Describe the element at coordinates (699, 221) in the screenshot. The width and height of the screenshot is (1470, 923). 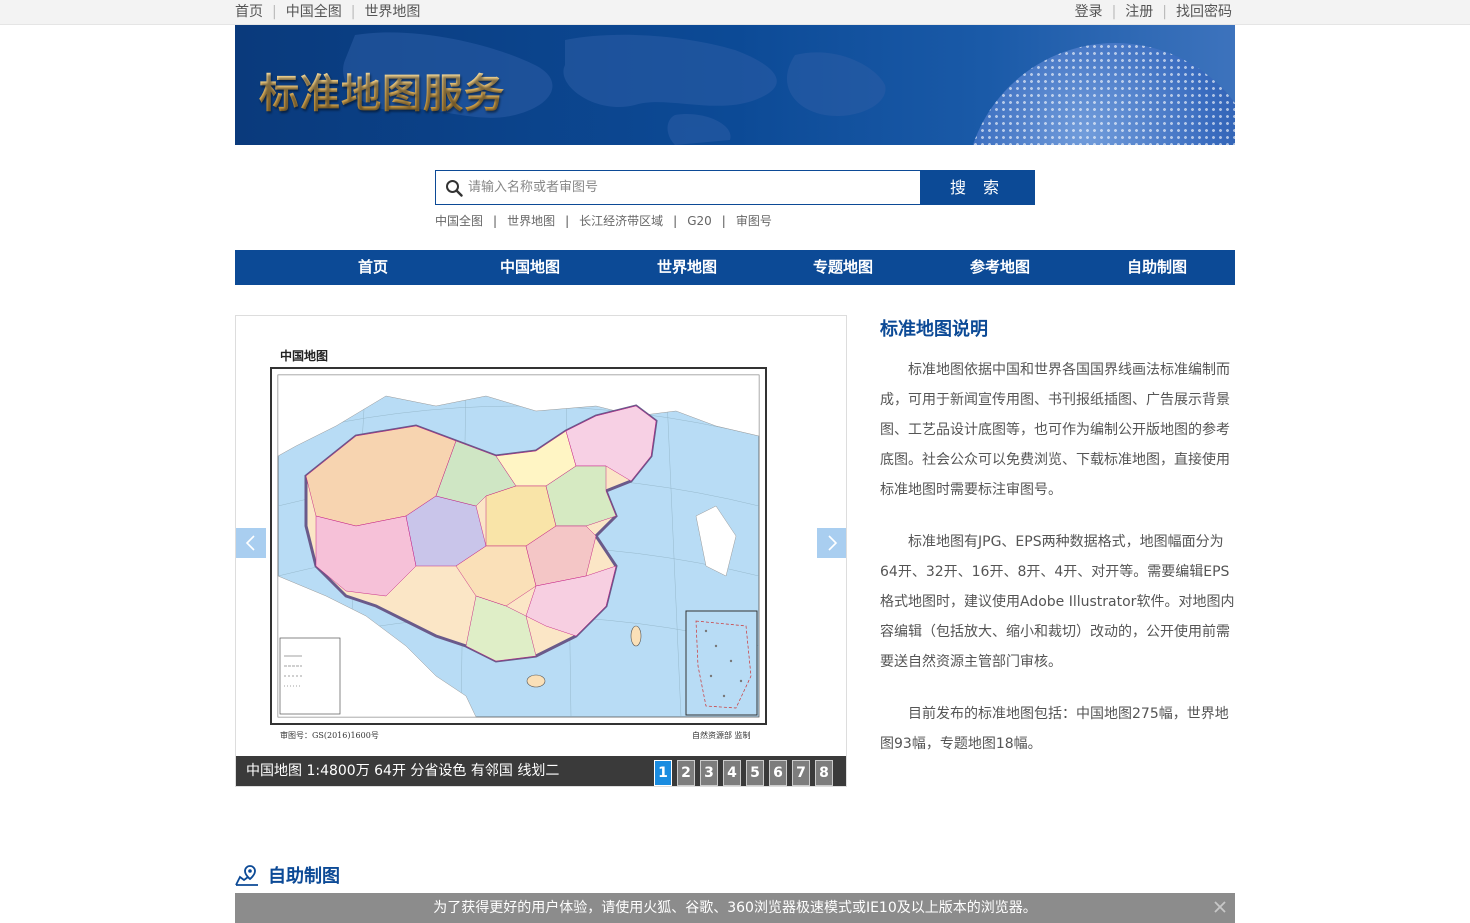
I see `quick-link-g20: G20` at that location.